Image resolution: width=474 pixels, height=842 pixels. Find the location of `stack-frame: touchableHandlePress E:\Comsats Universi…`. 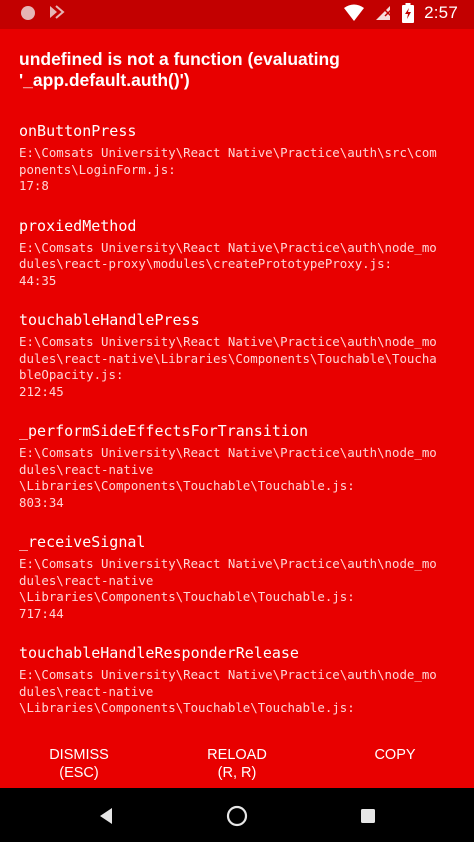

stack-frame: touchableHandlePress E:\Comsats Universi… is located at coordinates (229, 355).